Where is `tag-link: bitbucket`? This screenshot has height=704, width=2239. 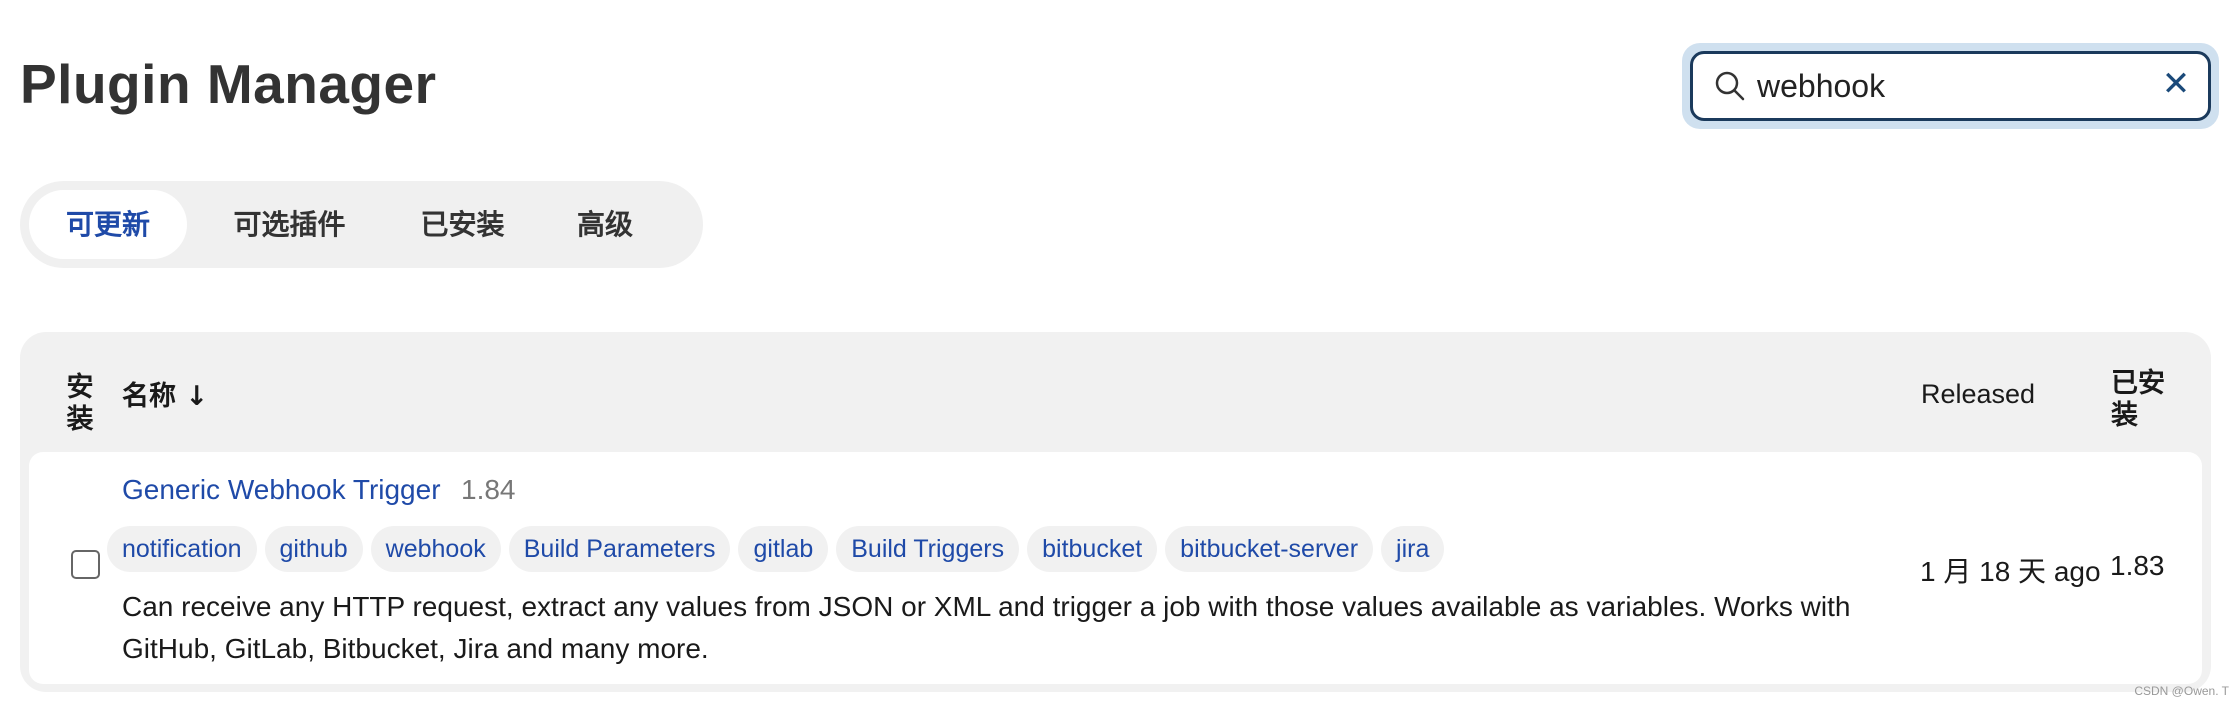
tag-link: bitbucket is located at coordinates (1092, 549).